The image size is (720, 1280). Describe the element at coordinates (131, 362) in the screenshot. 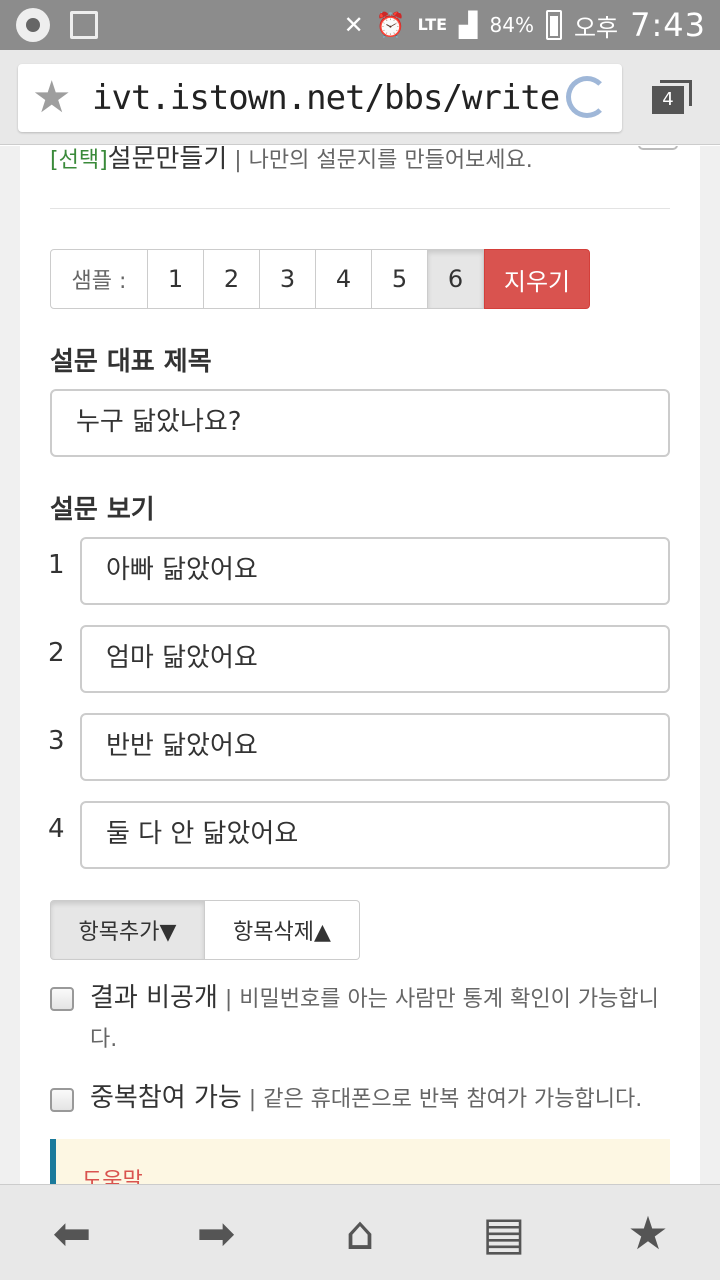

I see `survey-title-heading: 설문 대표 제목` at that location.